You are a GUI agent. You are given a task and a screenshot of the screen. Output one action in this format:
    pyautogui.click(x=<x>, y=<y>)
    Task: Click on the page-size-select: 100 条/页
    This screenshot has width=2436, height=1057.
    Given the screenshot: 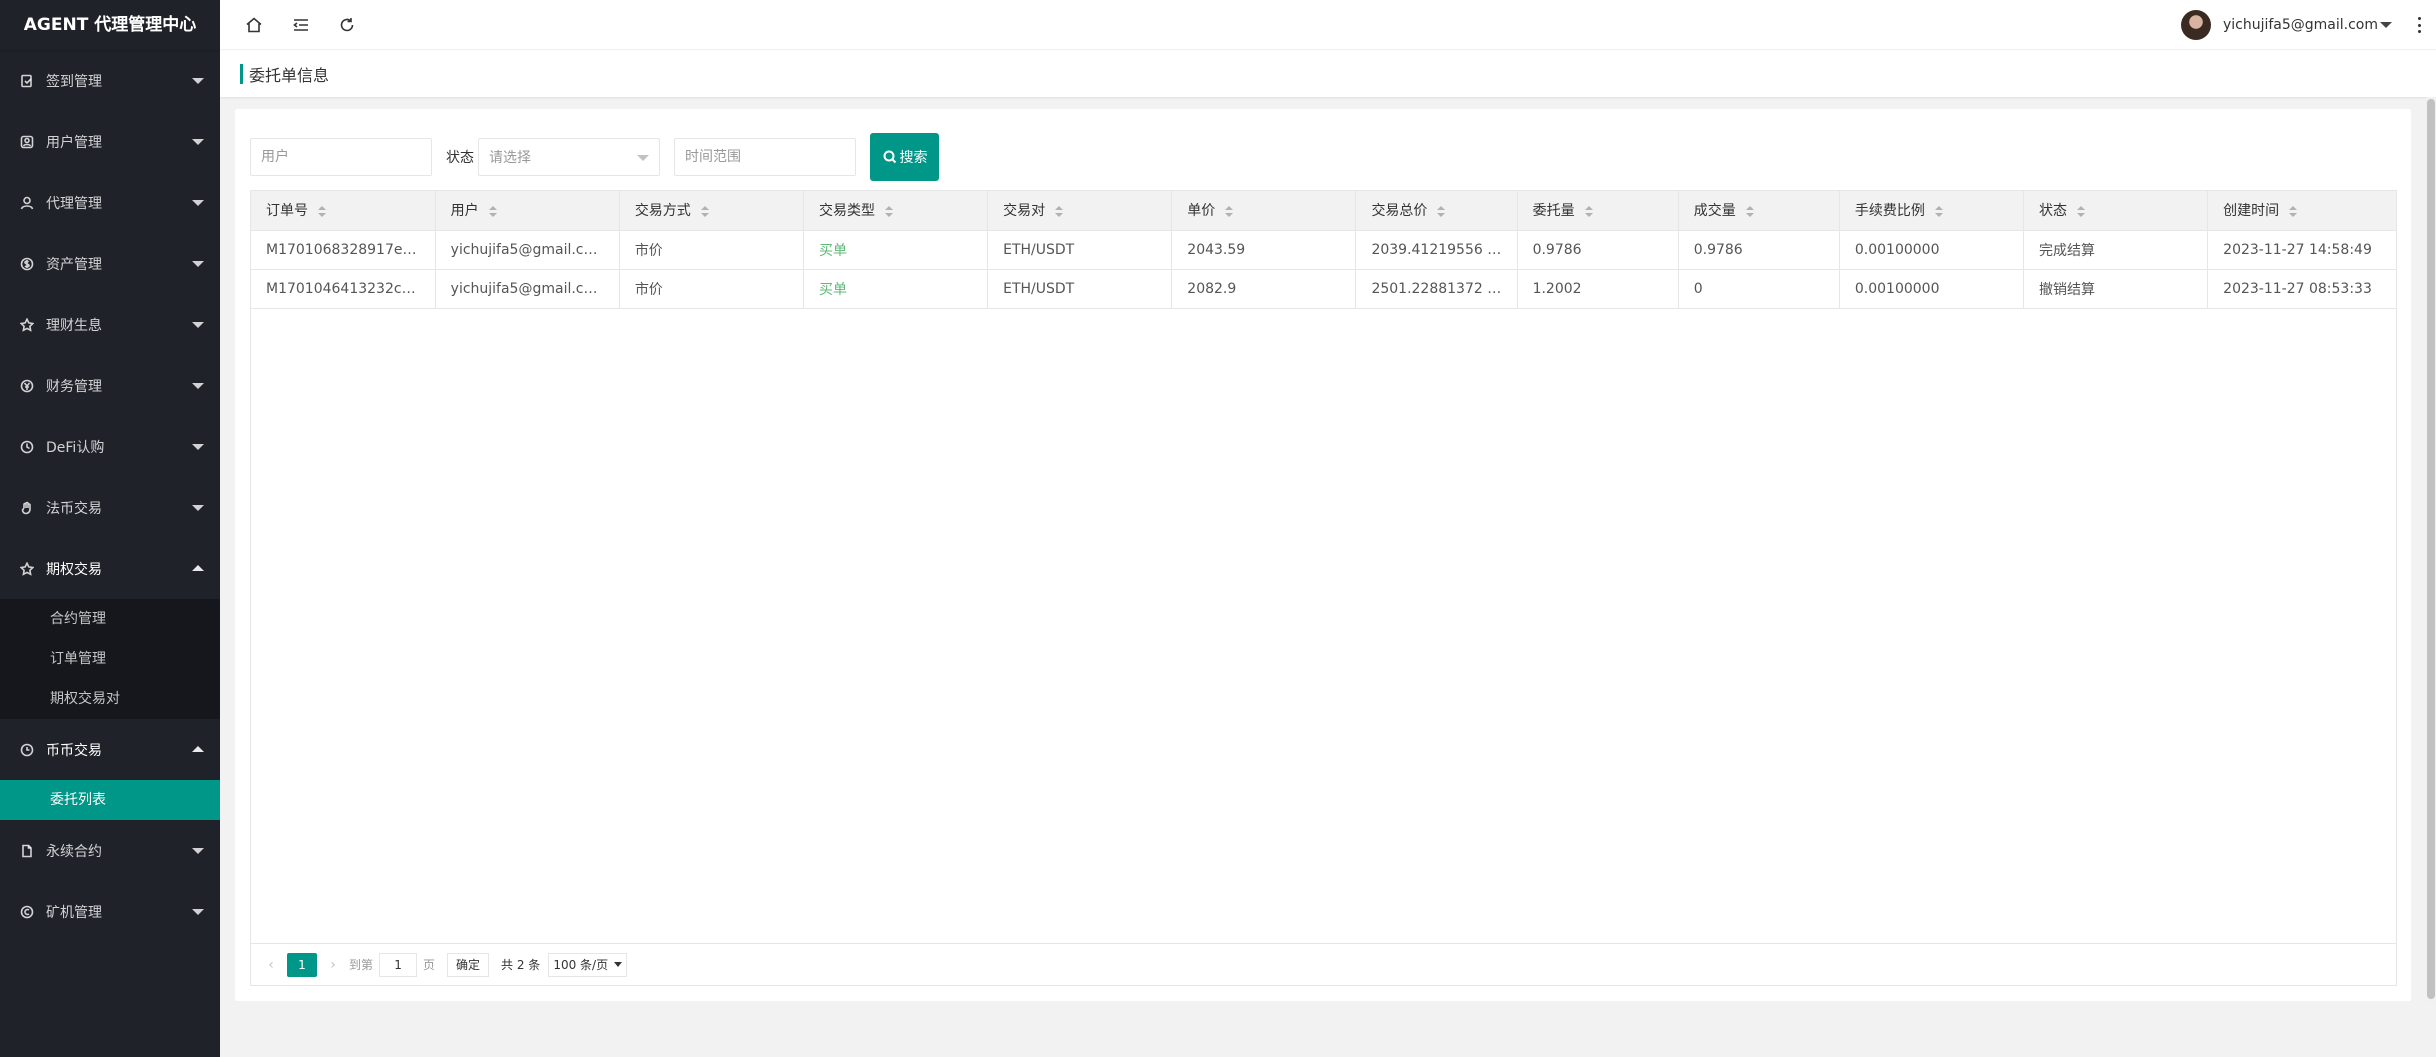 What is the action you would take?
    pyautogui.click(x=588, y=964)
    